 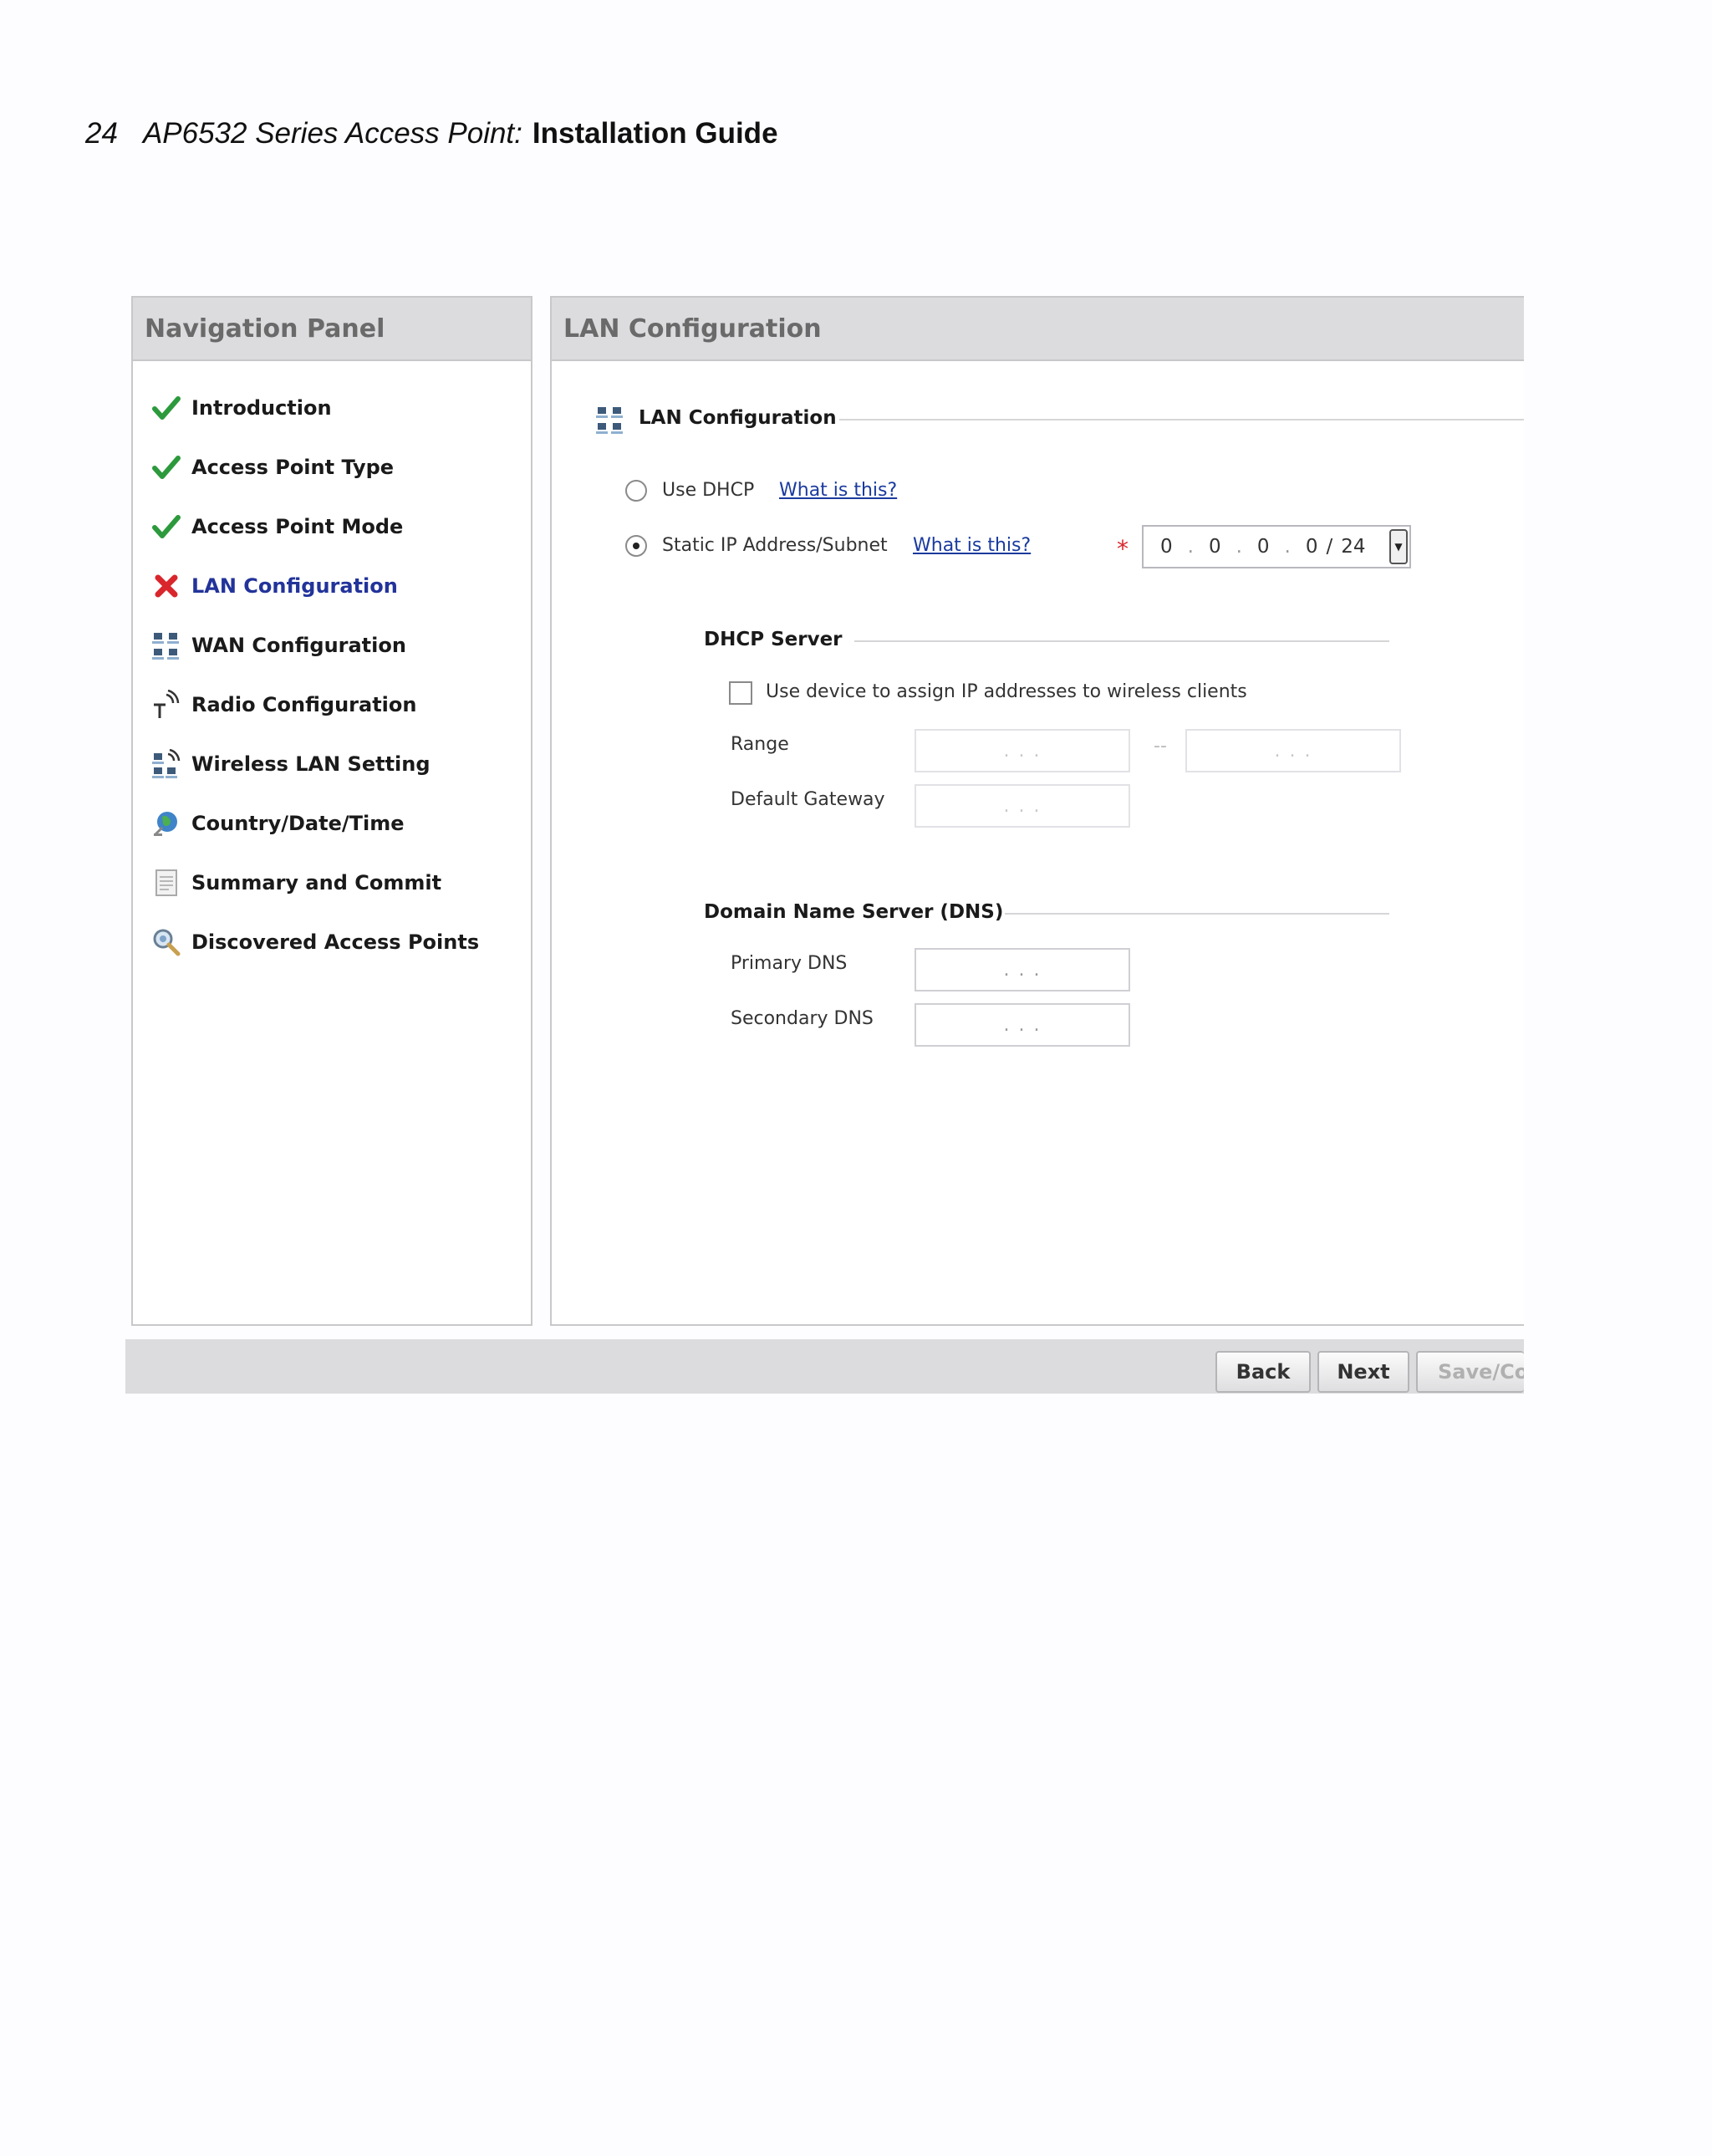 I want to click on range-start-input: . . ., so click(x=1022, y=751).